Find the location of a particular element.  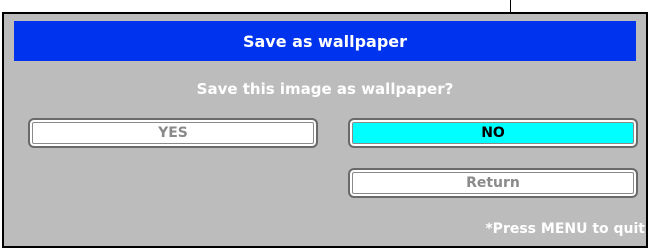

divider-tick is located at coordinates (510, 6).